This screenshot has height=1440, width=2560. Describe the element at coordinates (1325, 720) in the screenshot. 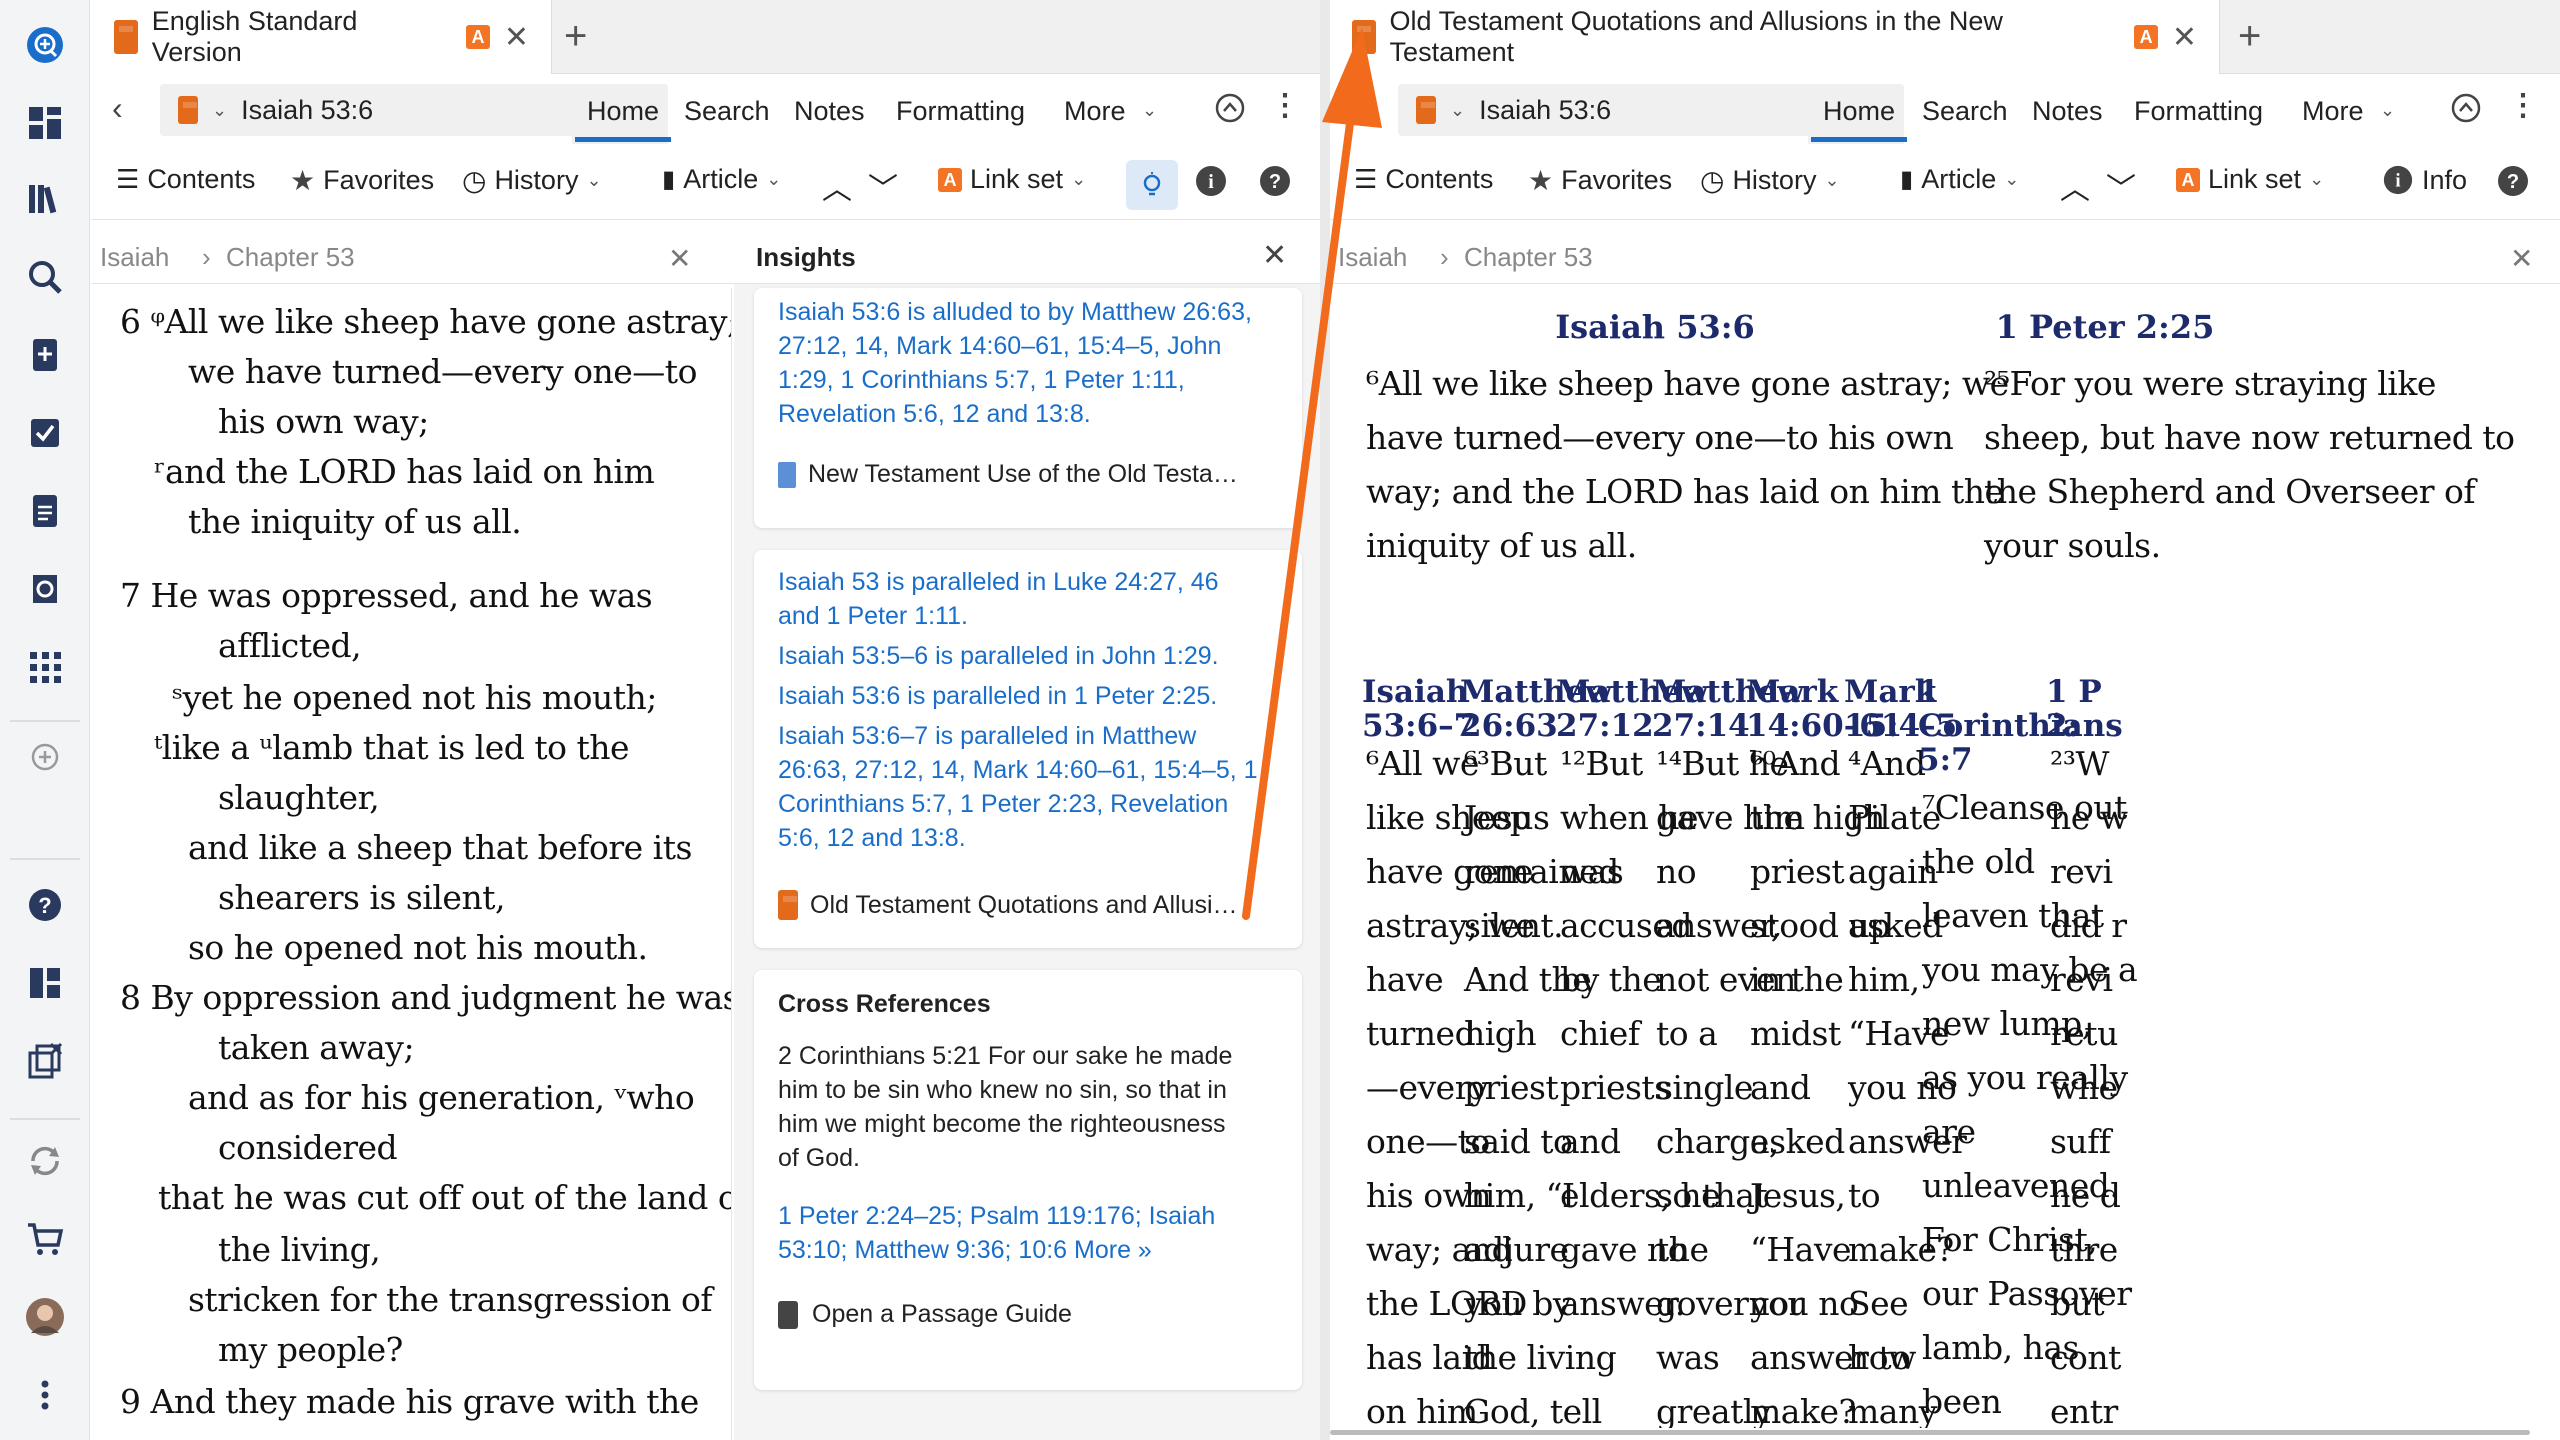

I see `panel-divider` at that location.